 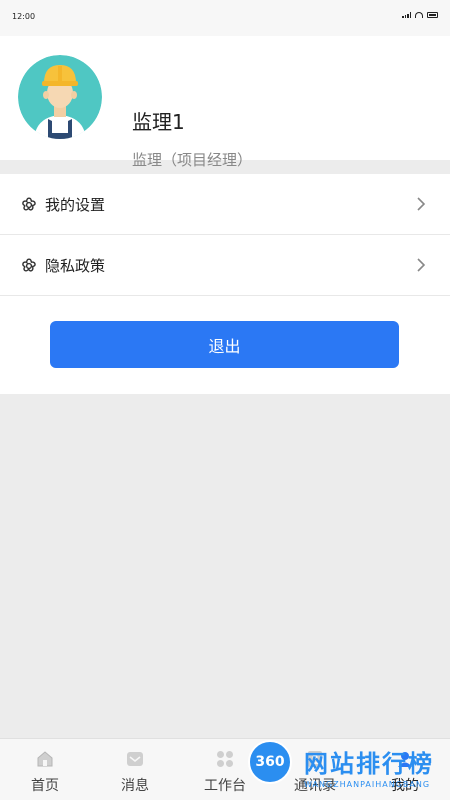 I want to click on tab-workbench: 工作台, so click(x=225, y=769).